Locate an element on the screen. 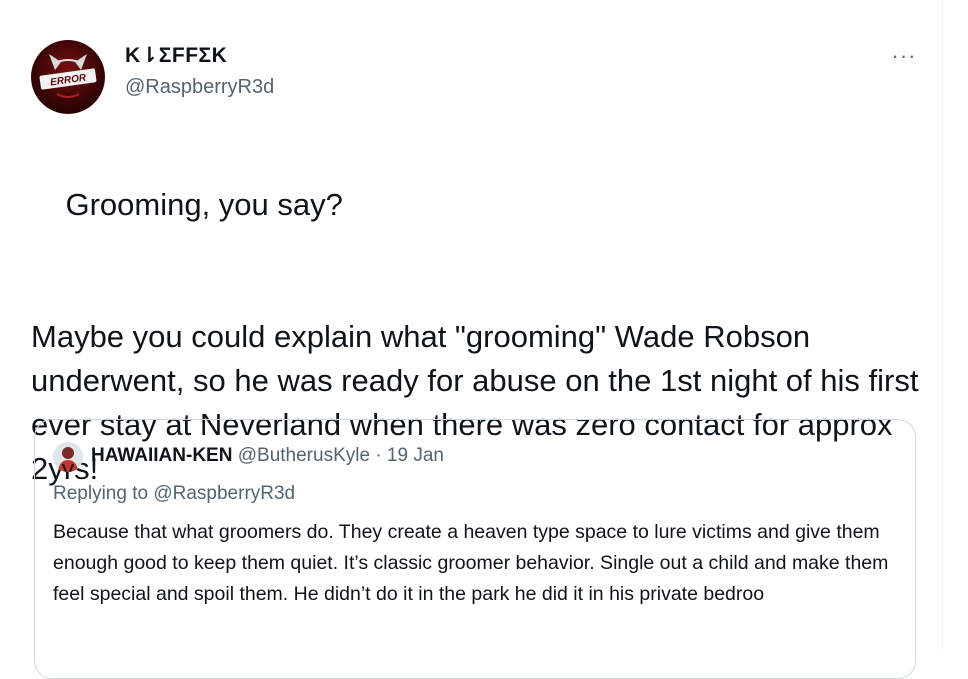 This screenshot has width=968, height=679. more-options-icon: ··· is located at coordinates (904, 55).